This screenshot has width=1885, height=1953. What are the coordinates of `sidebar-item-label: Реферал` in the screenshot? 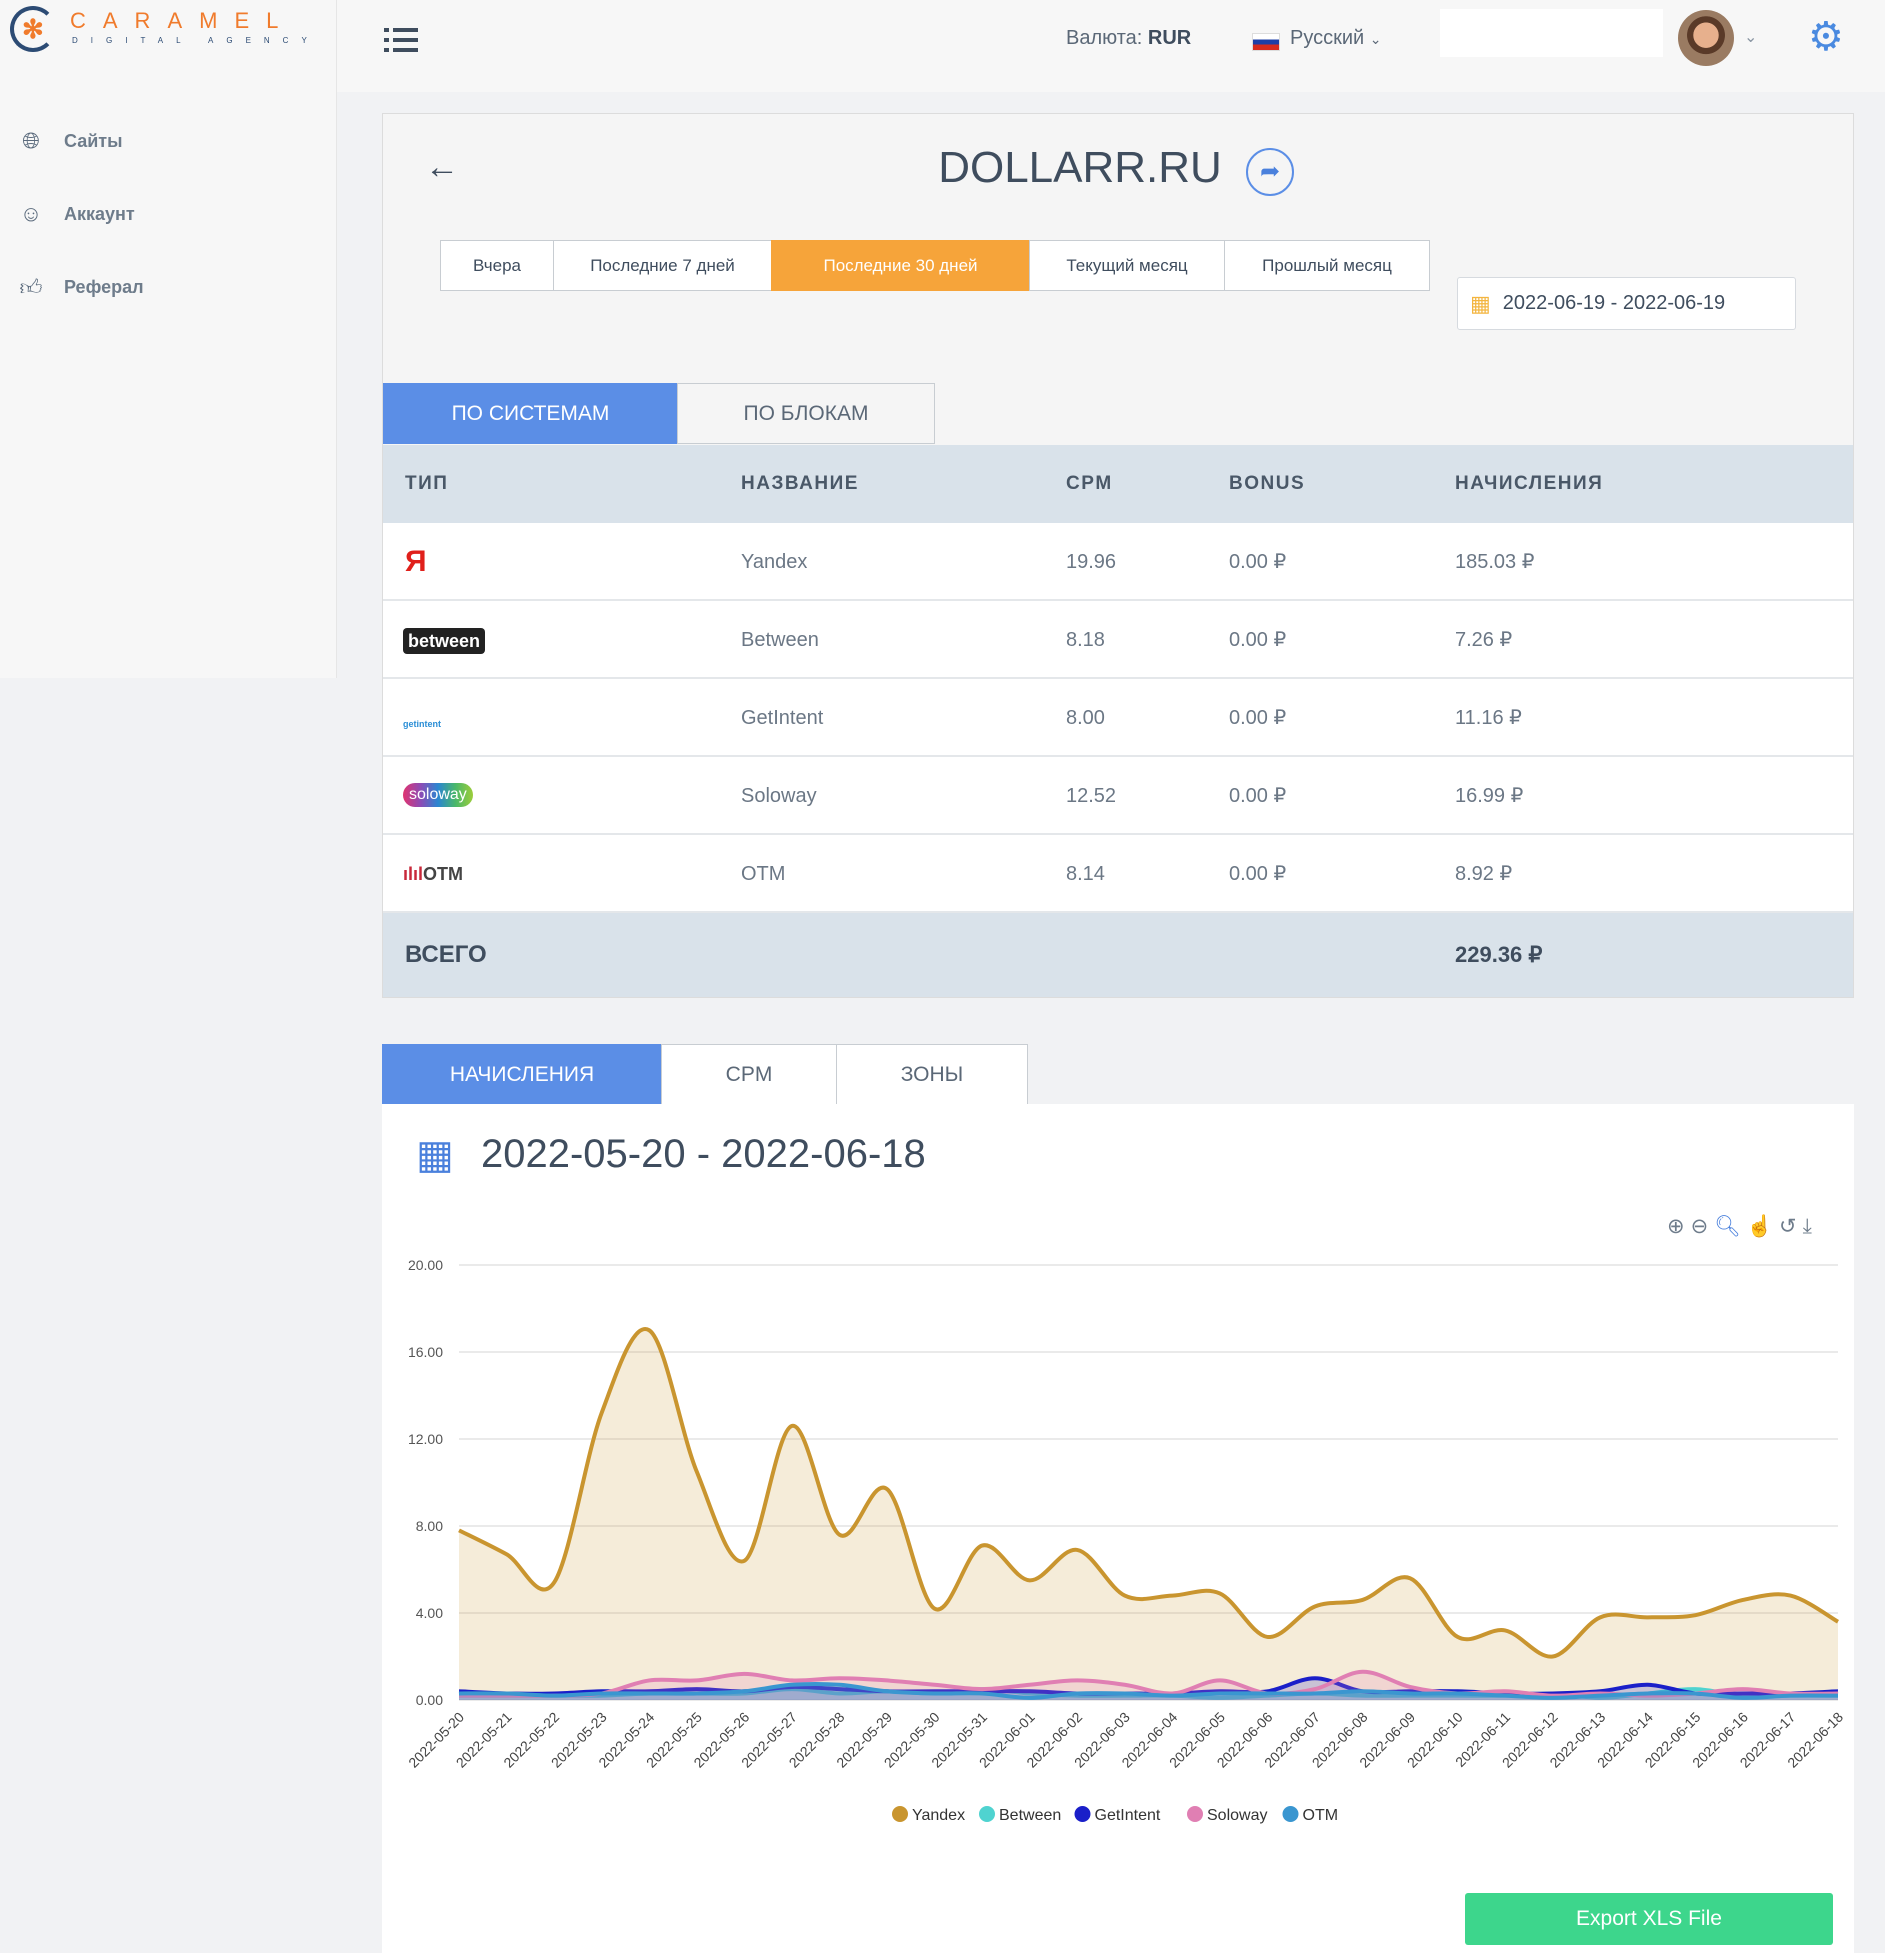 It's located at (104, 286).